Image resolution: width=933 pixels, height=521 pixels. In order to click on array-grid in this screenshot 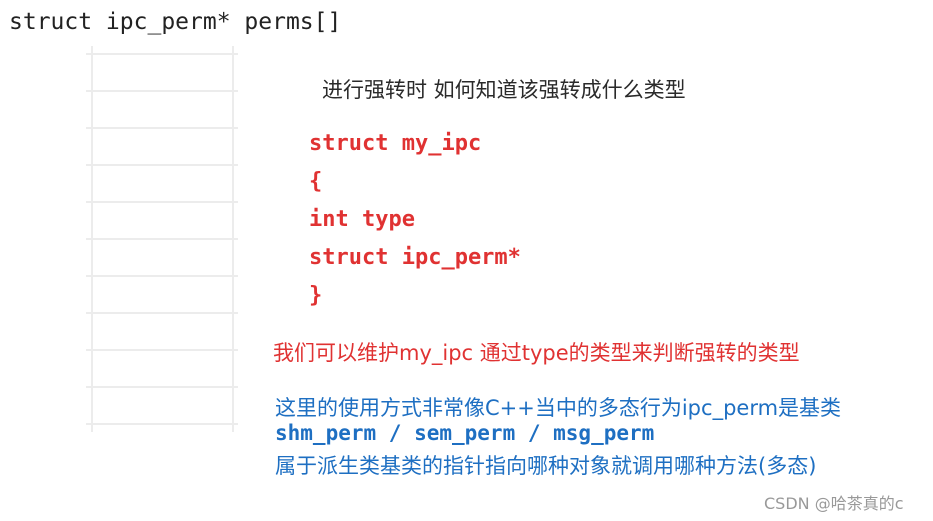, I will do `click(166, 241)`.